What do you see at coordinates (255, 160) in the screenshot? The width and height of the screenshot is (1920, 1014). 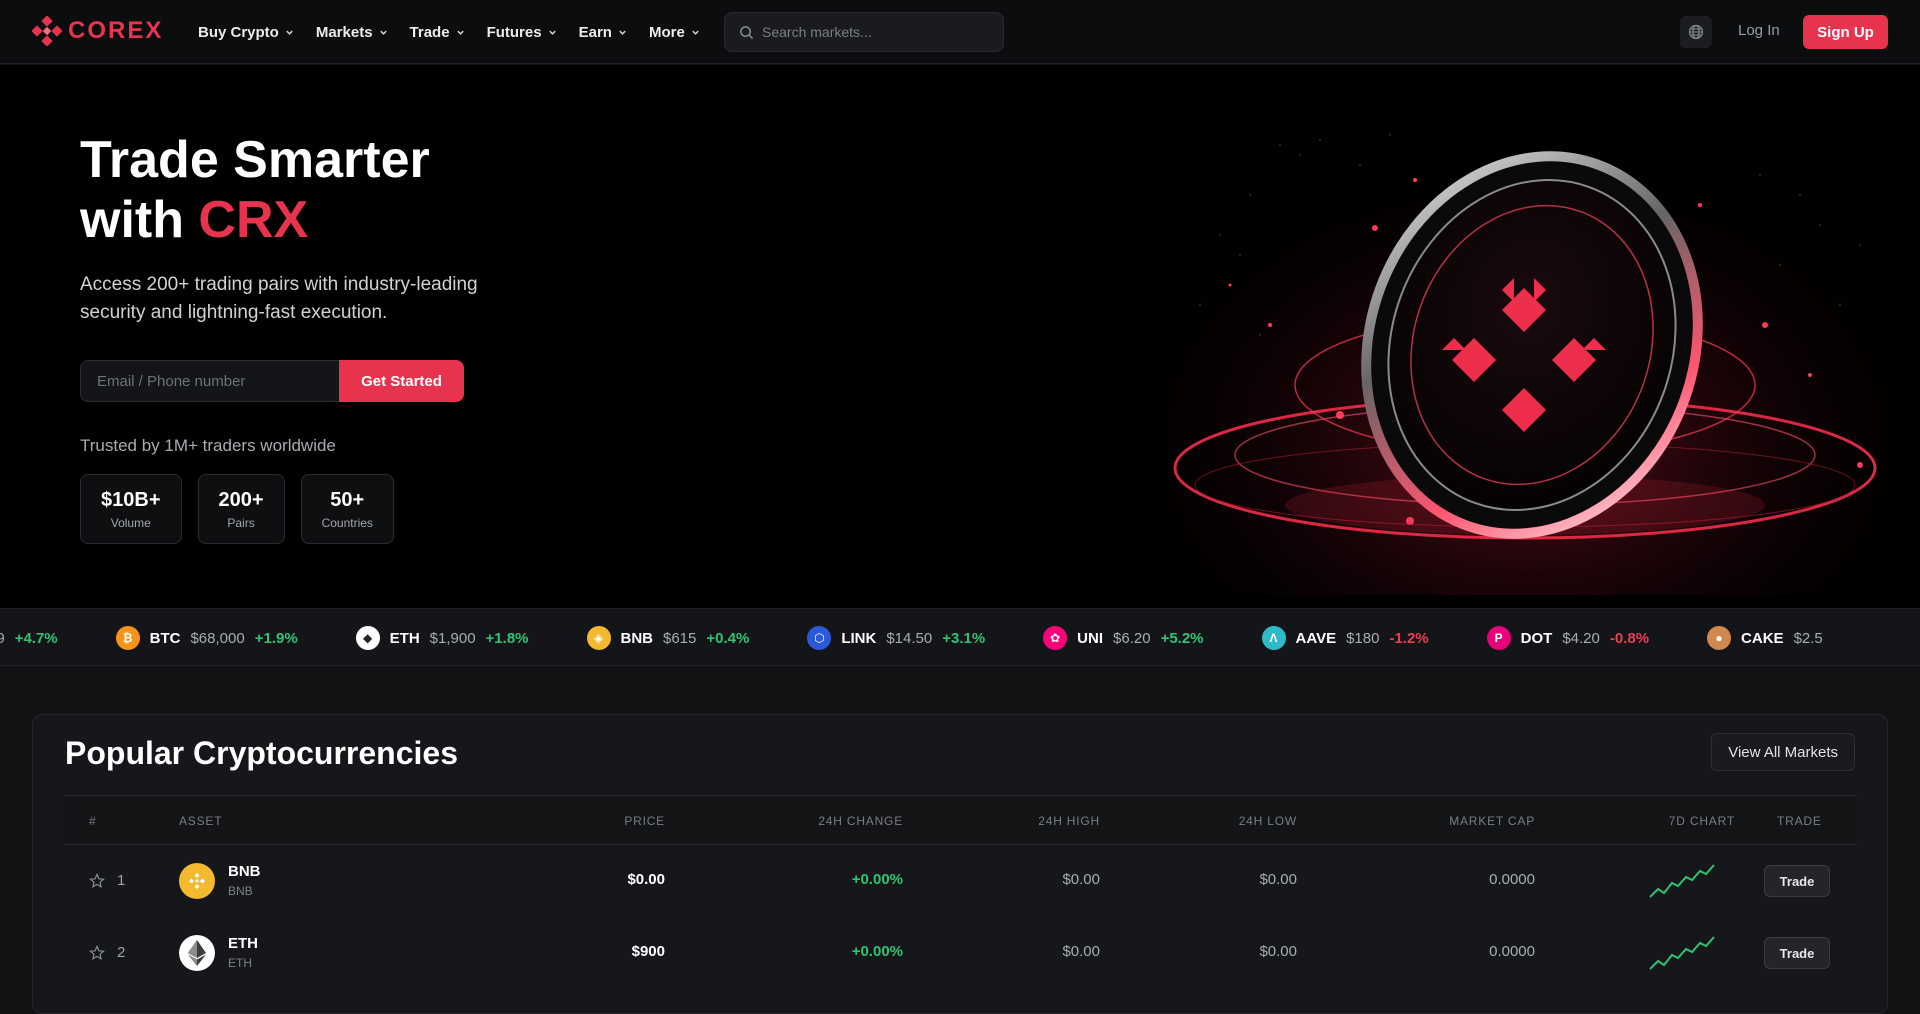 I see `hero-title-line1: Trade Smarter` at bounding box center [255, 160].